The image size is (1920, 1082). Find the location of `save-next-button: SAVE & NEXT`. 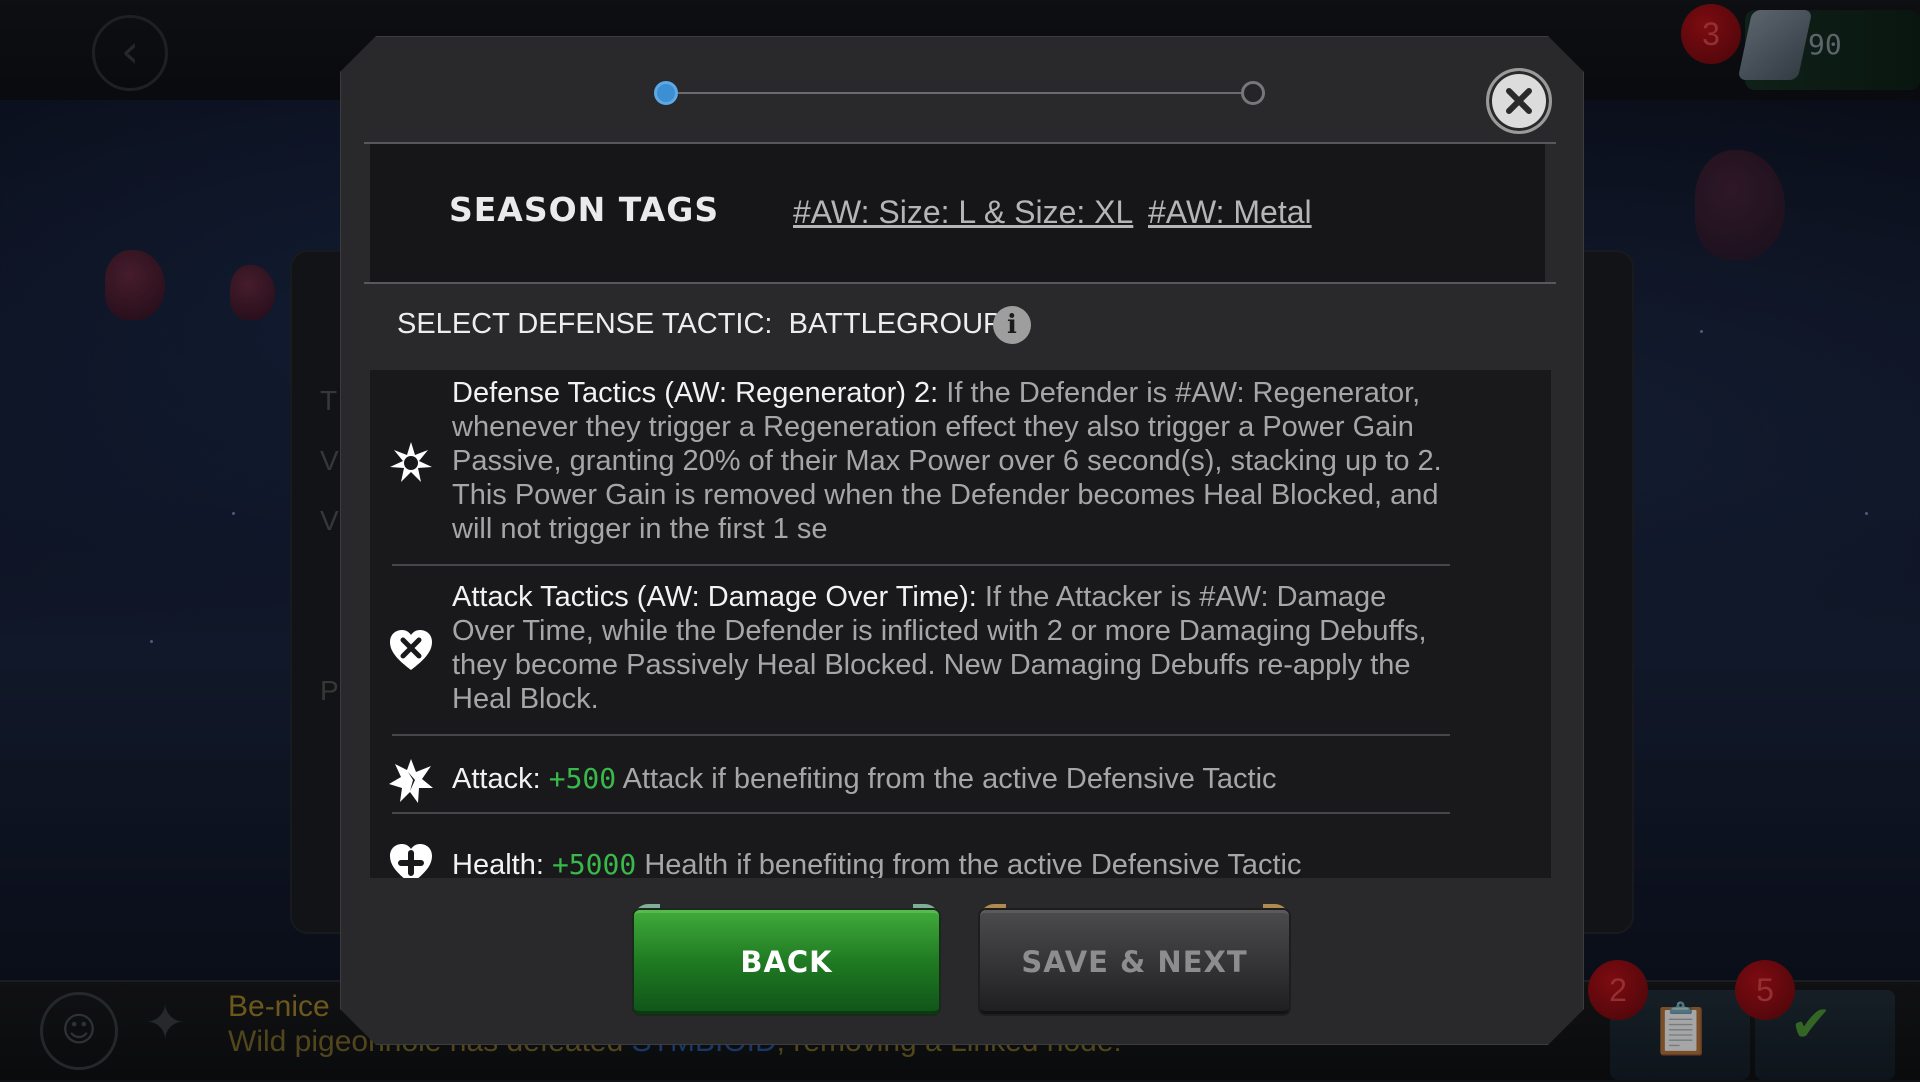

save-next-button: SAVE & NEXT is located at coordinates (1134, 962).